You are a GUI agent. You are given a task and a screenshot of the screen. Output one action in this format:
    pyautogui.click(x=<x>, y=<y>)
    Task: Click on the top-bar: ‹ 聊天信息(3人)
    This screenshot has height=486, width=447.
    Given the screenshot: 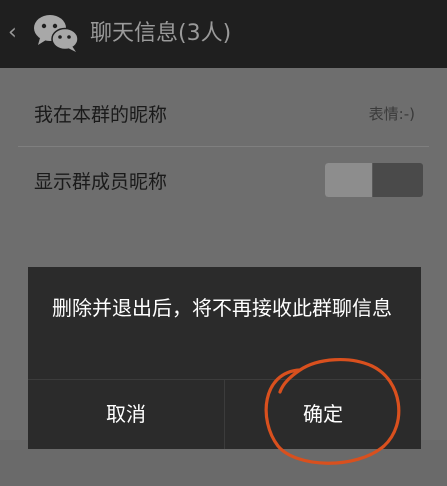 What is the action you would take?
    pyautogui.click(x=223, y=34)
    